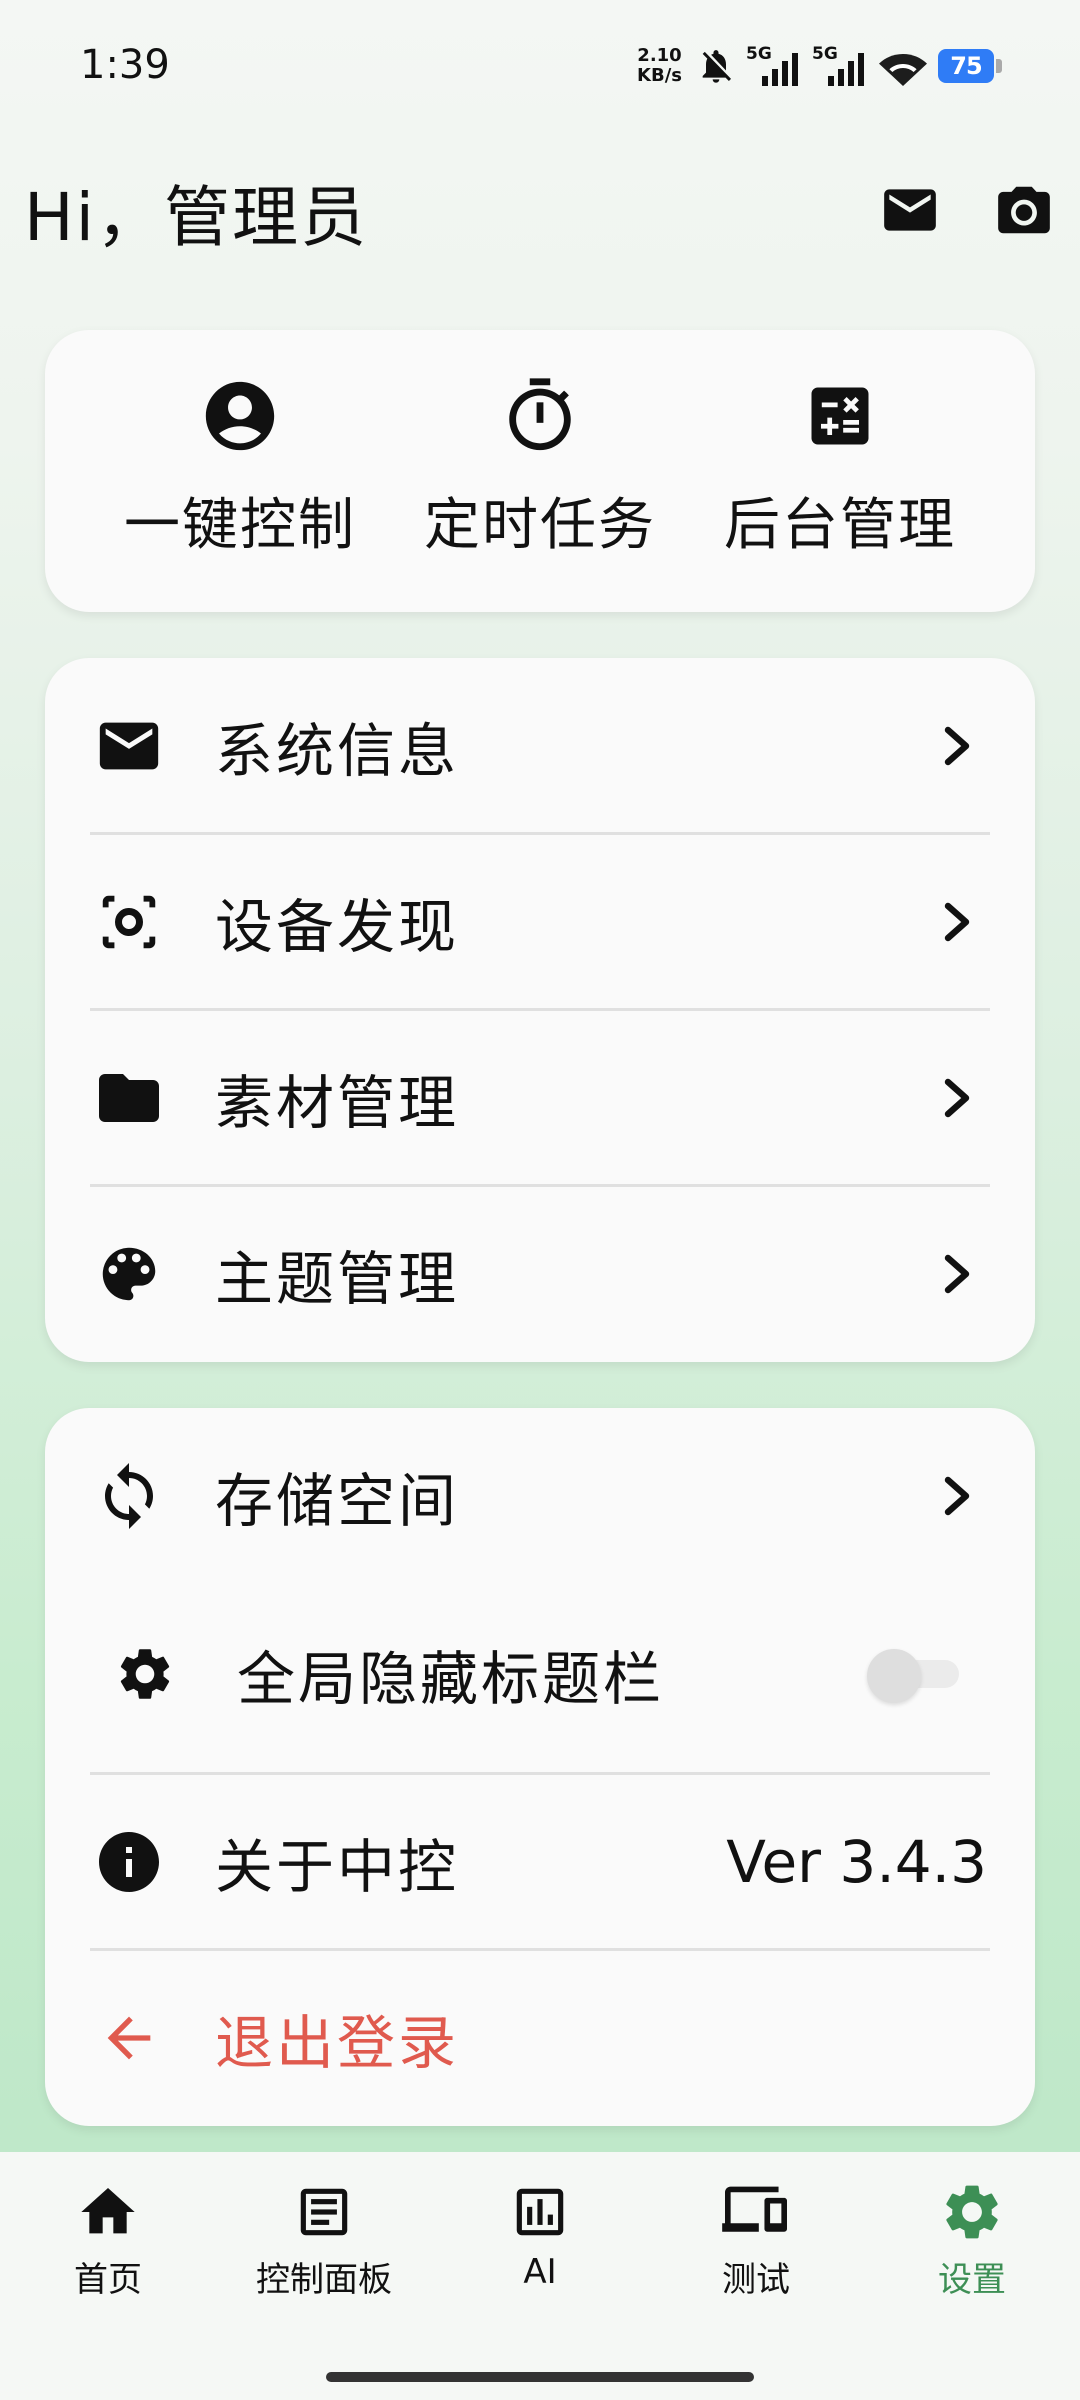 The height and width of the screenshot is (2400, 1080). What do you see at coordinates (451, 1679) in the screenshot?
I see `menu-item-label: 全局隐藏标题栏` at bounding box center [451, 1679].